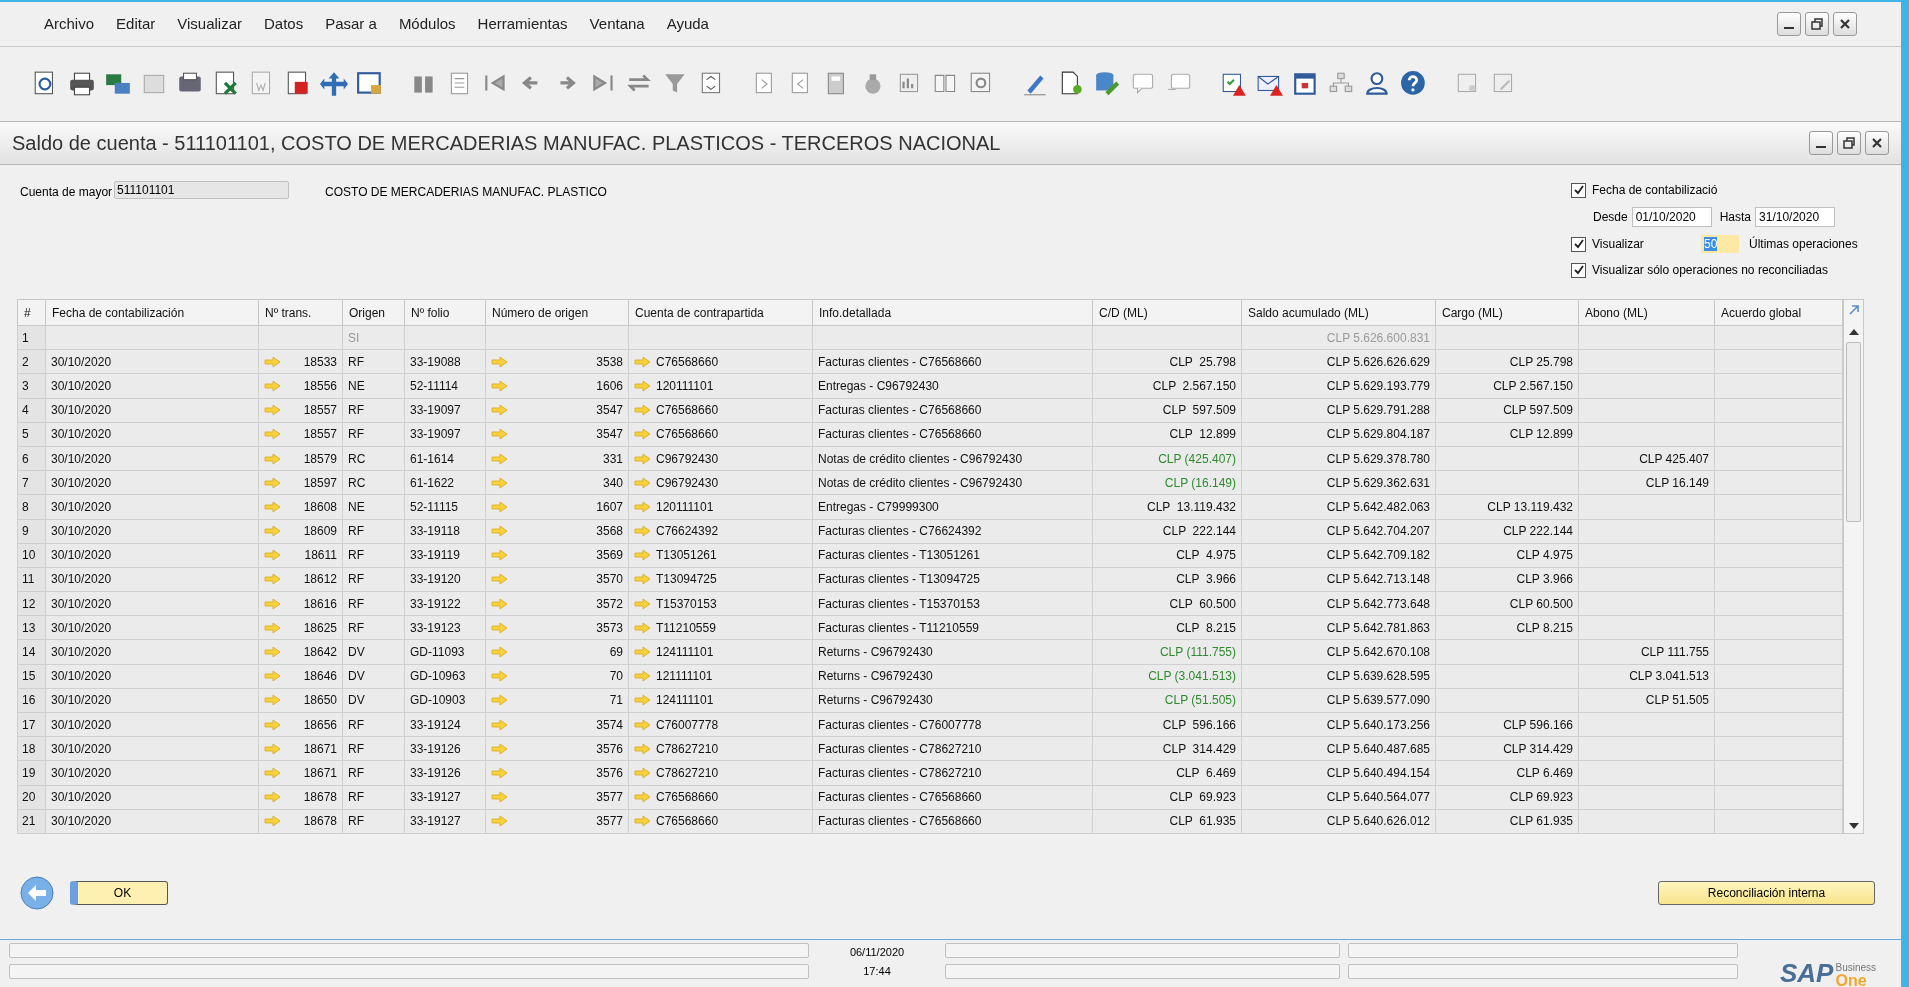 This screenshot has width=1909, height=987. Describe the element at coordinates (334, 84) in the screenshot. I see `move-arrows-icon` at that location.